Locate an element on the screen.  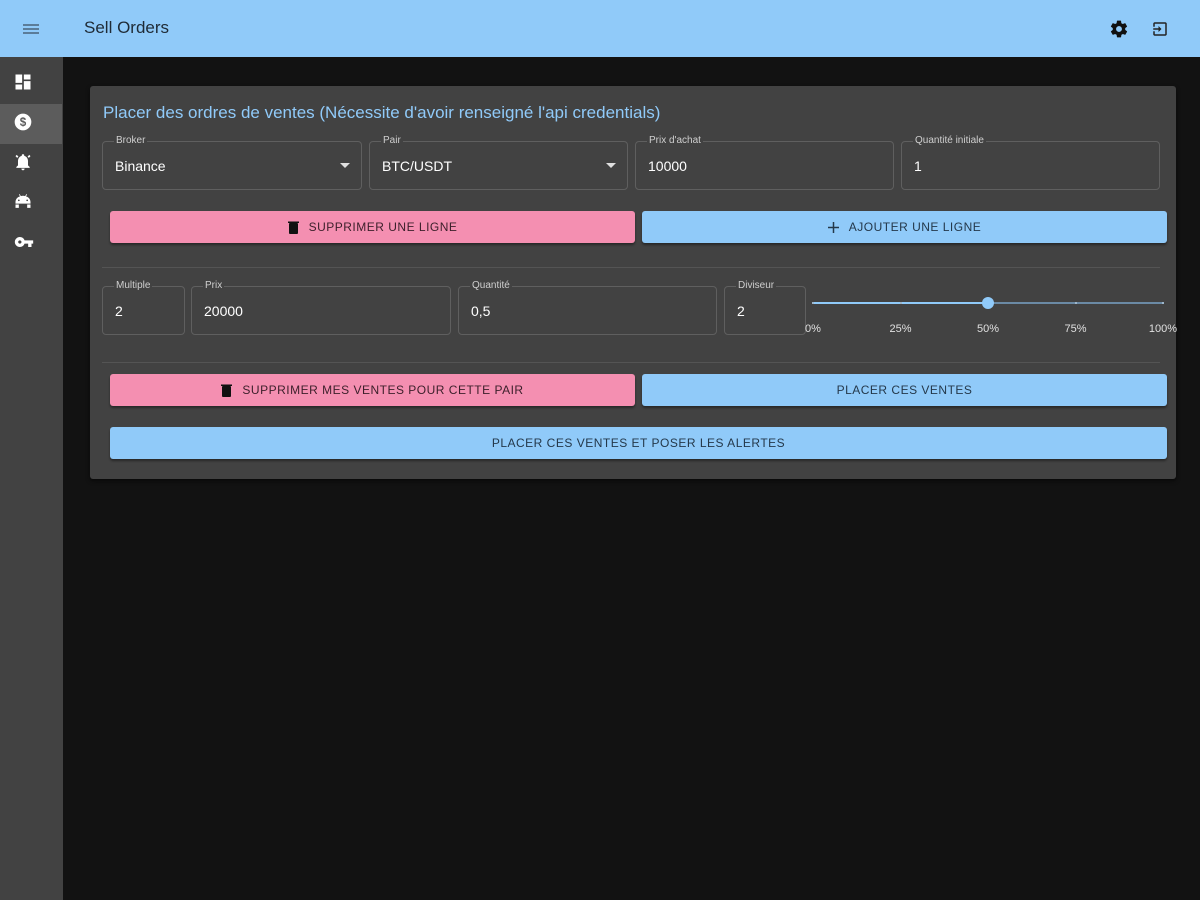
slider-mark-label: 25% is located at coordinates (900, 329).